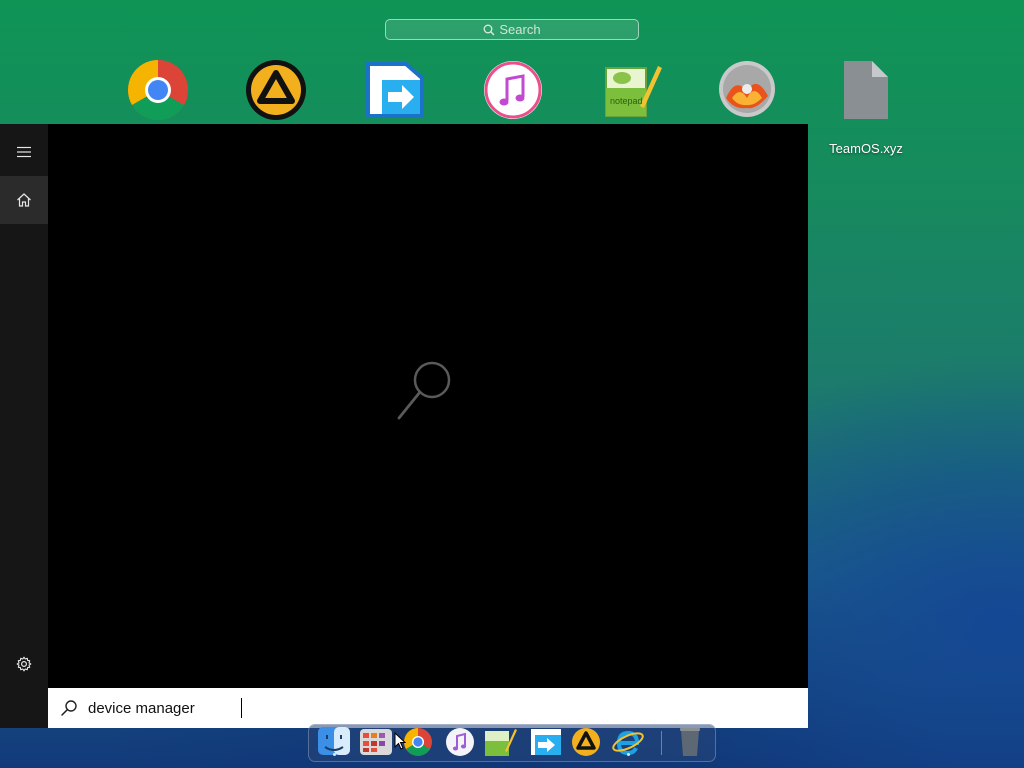 The height and width of the screenshot is (768, 1024). I want to click on trash-icon, so click(690, 742).